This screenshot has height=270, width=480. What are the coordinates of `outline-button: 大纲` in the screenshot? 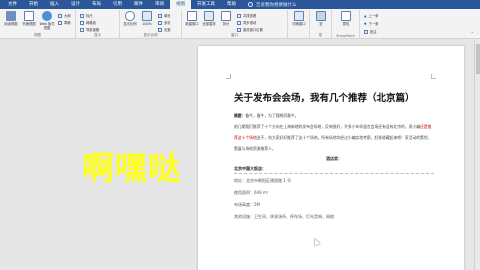 It's located at (64, 15).